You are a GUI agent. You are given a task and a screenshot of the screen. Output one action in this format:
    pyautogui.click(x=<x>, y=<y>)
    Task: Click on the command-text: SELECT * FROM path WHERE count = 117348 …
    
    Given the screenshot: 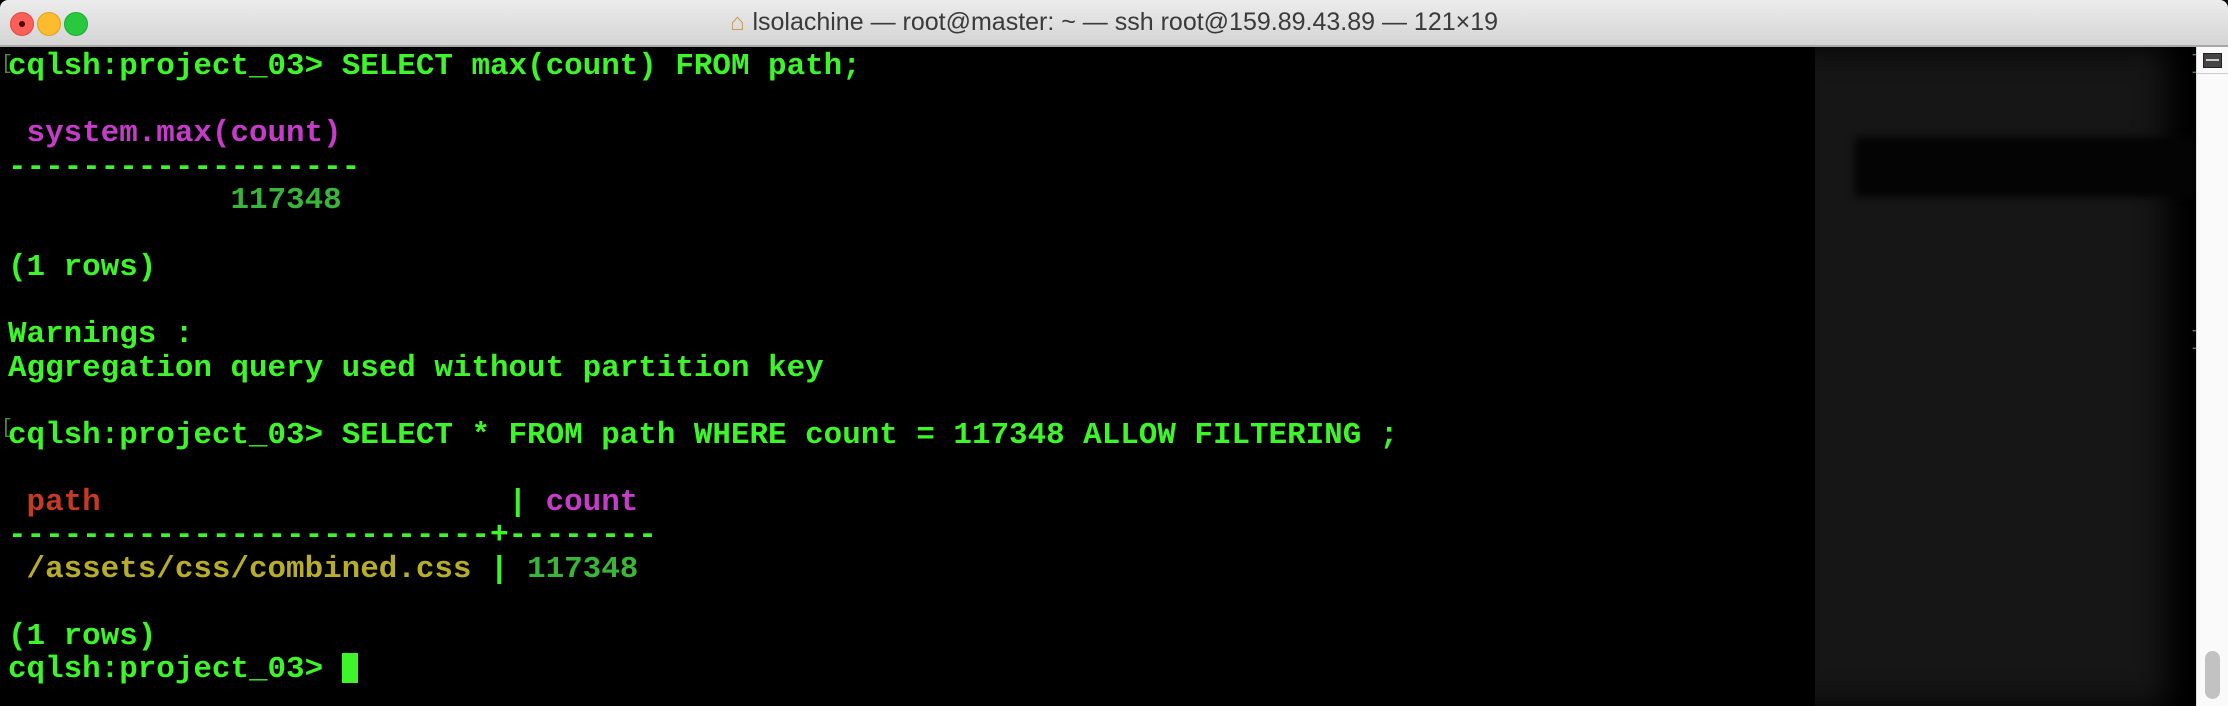 What is the action you would take?
    pyautogui.click(x=870, y=435)
    